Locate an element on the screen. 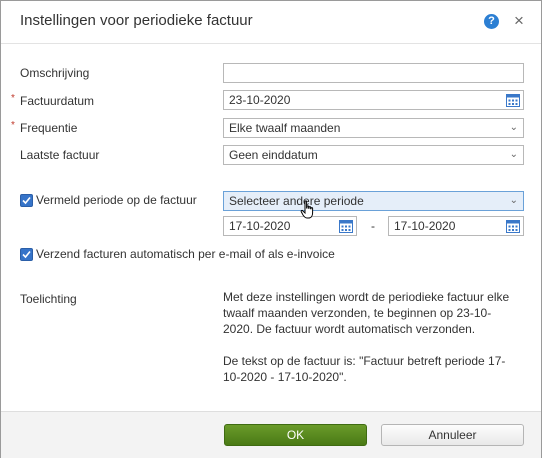 This screenshot has width=542, height=458. toelichting-label: Toelichting is located at coordinates (48, 299).